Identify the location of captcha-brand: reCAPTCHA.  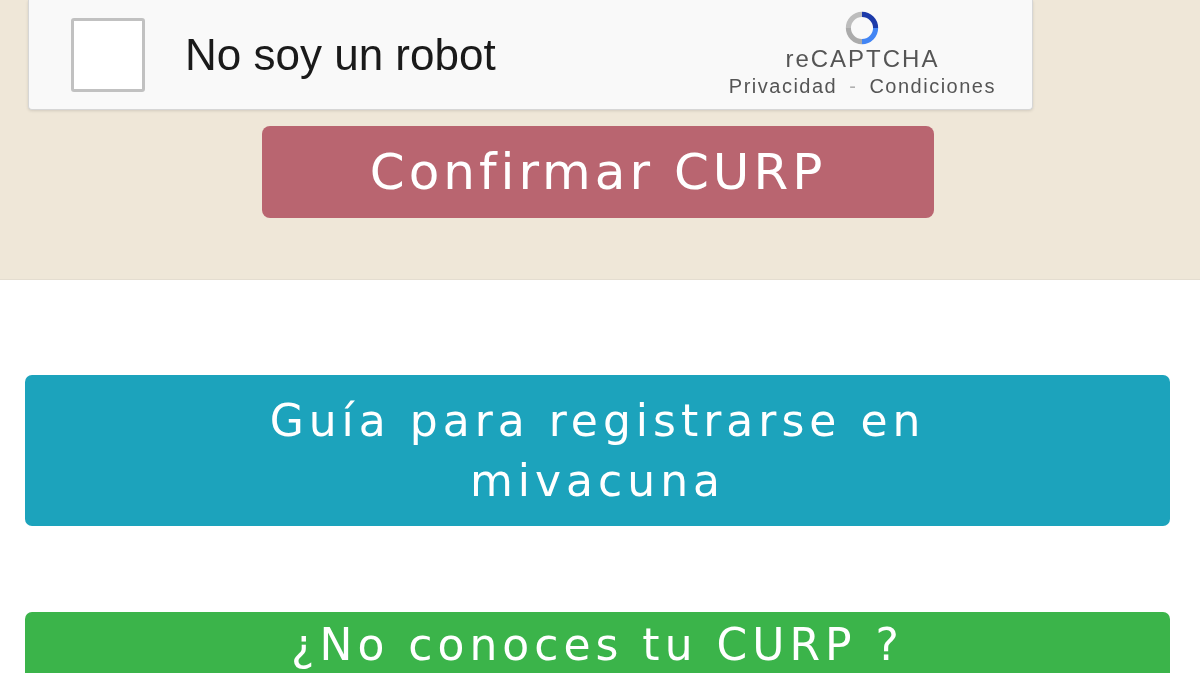
(862, 59).